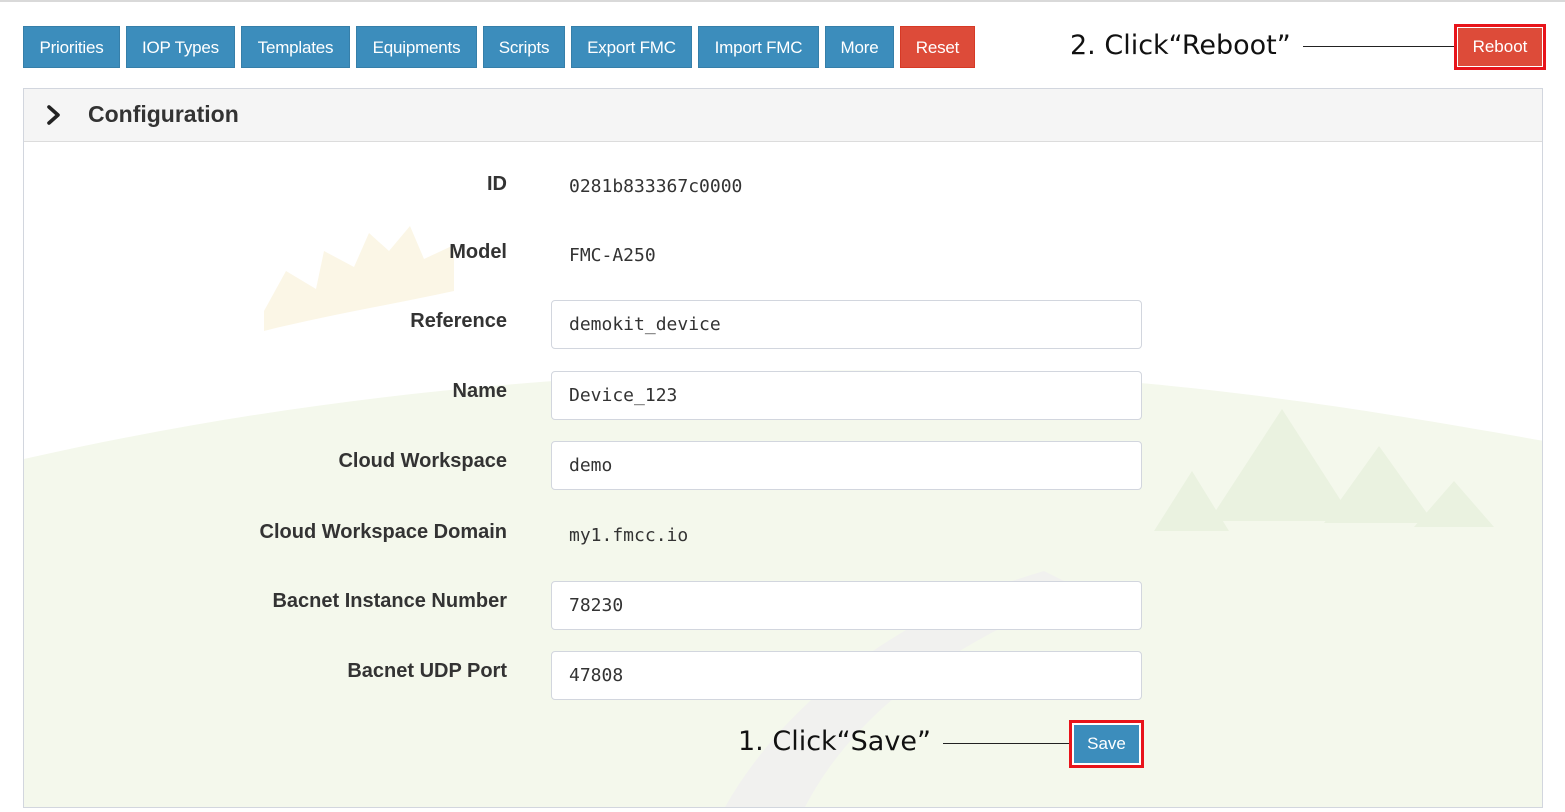  Describe the element at coordinates (427, 671) in the screenshot. I see `bacnet-udp-port-label: Bacnet UDP Port` at that location.